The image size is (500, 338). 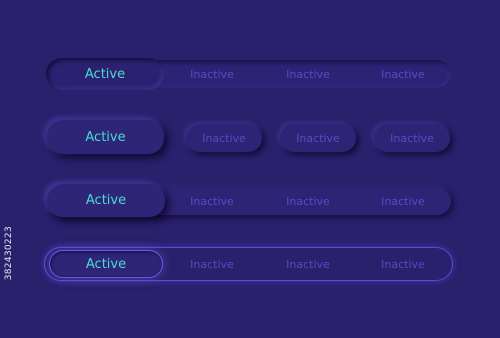 I want to click on stock-id-label: 382430223, so click(x=9, y=253).